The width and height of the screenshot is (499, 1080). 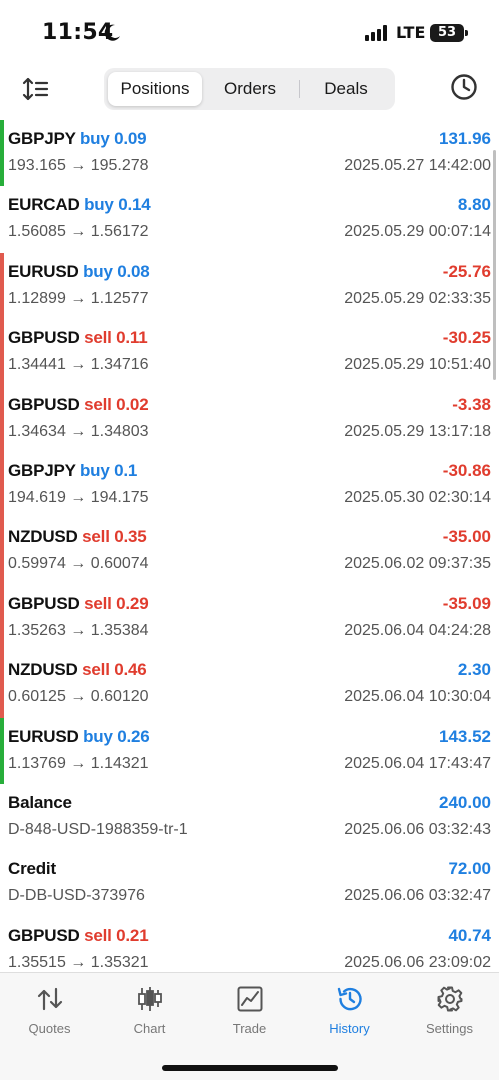 I want to click on battery-icon: 53, so click(x=447, y=33).